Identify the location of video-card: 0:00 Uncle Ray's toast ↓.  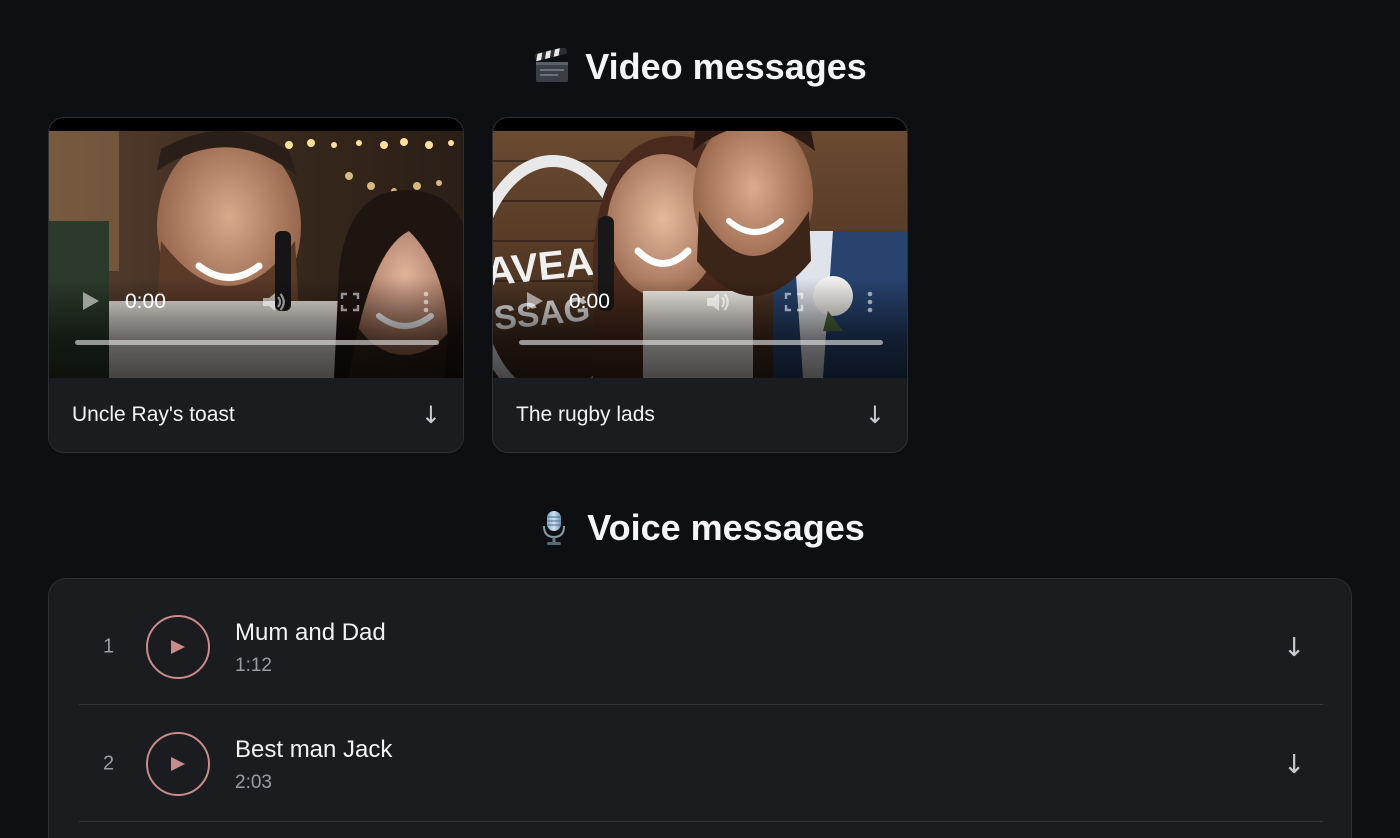
(256, 285).